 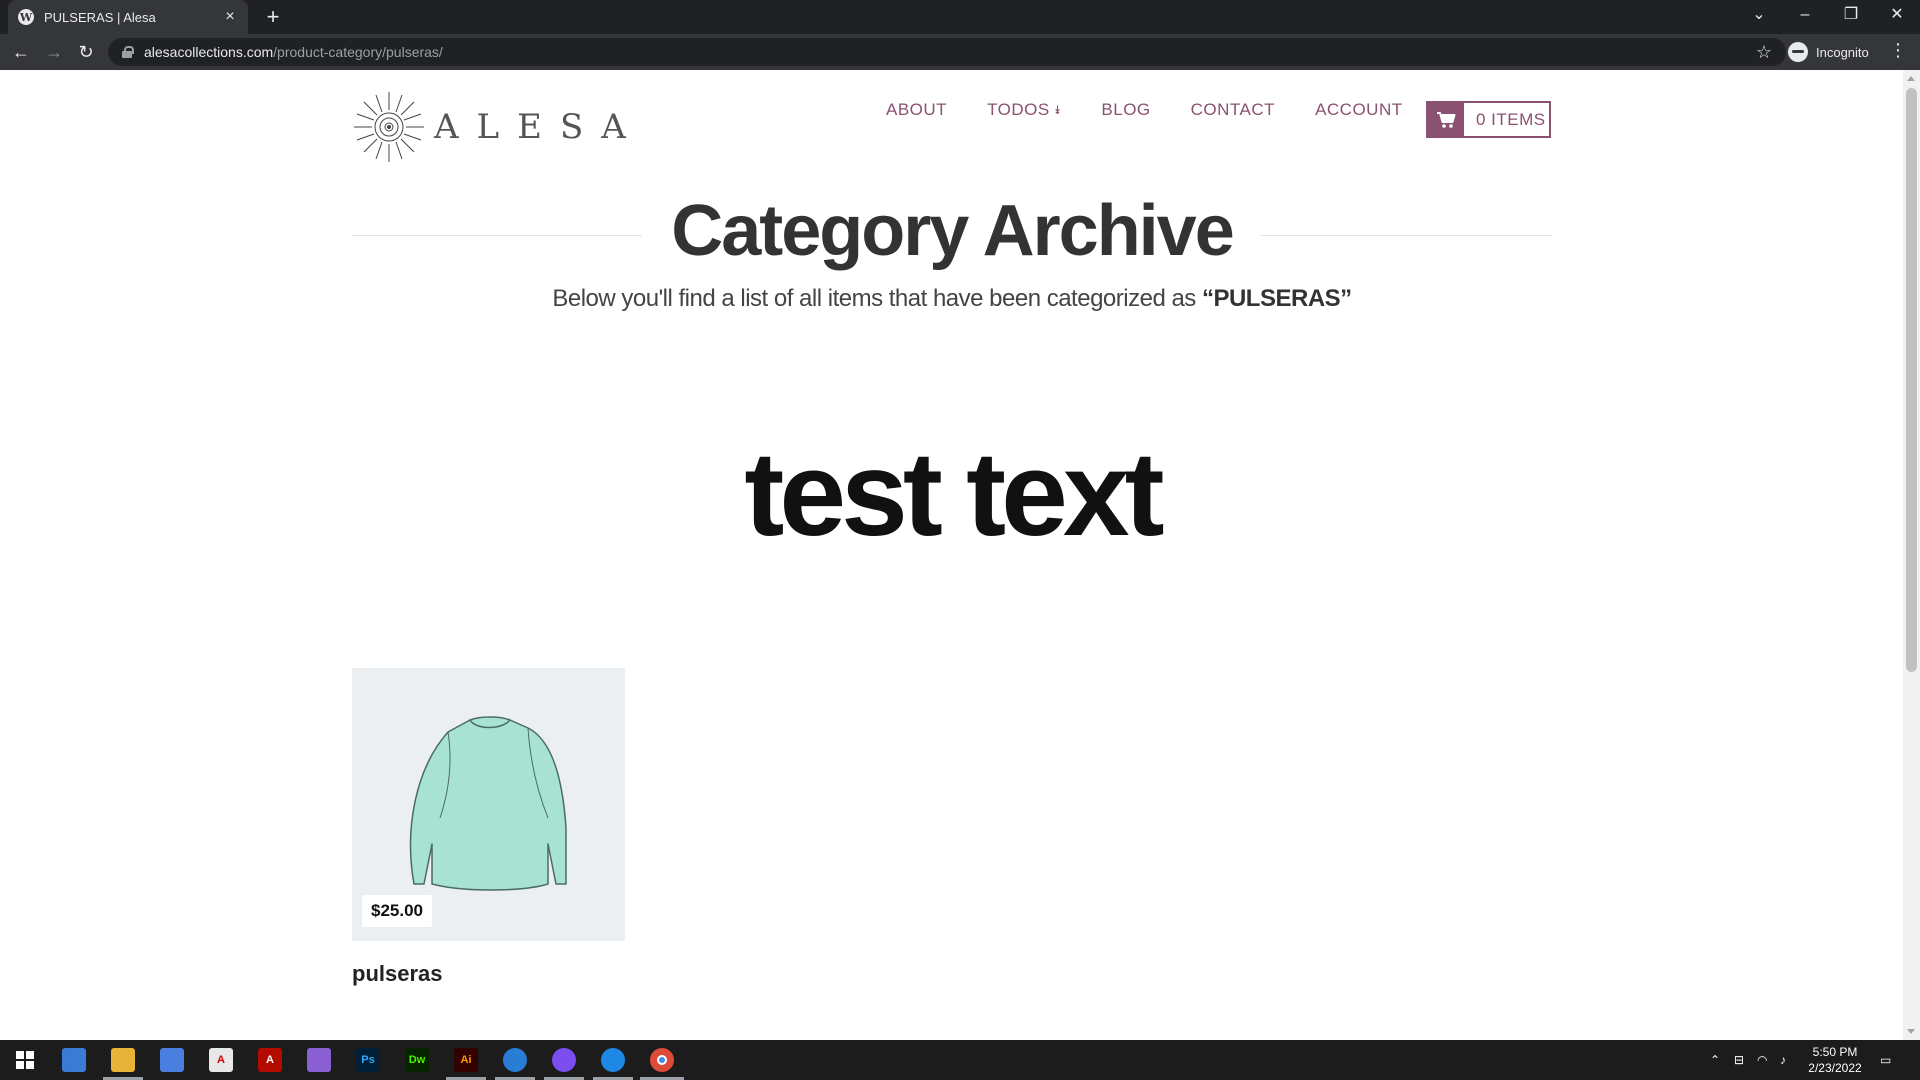 I want to click on acrobat-pro-icon: A, so click(x=270, y=1060).